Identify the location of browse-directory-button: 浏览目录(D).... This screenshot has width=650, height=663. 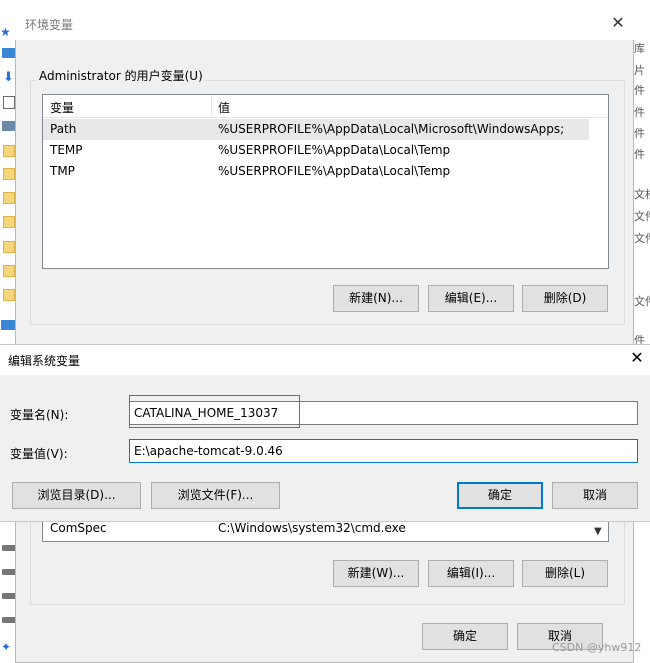
(76, 495).